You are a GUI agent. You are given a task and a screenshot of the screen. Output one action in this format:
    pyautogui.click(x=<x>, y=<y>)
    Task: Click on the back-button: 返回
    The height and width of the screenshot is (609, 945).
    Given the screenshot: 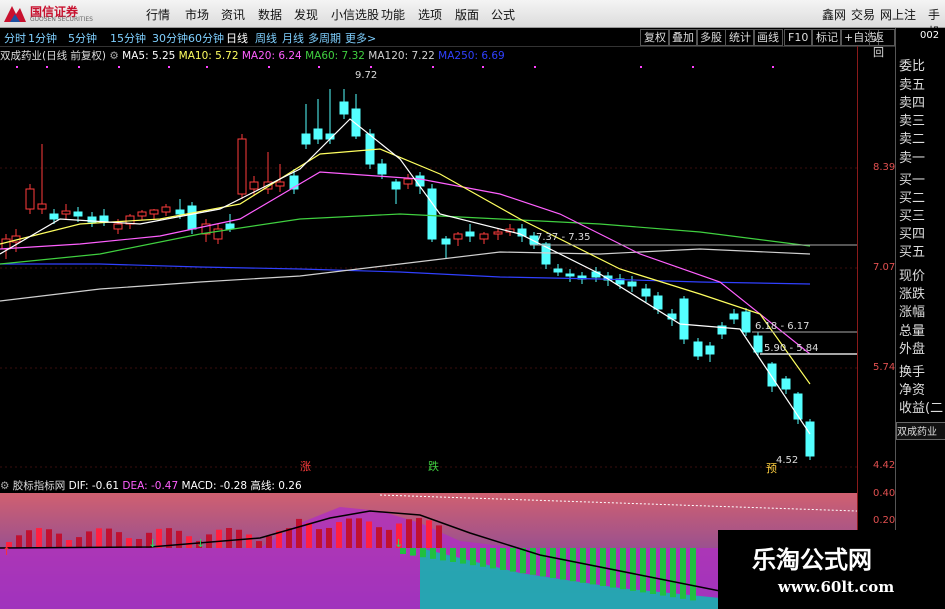 What is the action you would take?
    pyautogui.click(x=882, y=44)
    